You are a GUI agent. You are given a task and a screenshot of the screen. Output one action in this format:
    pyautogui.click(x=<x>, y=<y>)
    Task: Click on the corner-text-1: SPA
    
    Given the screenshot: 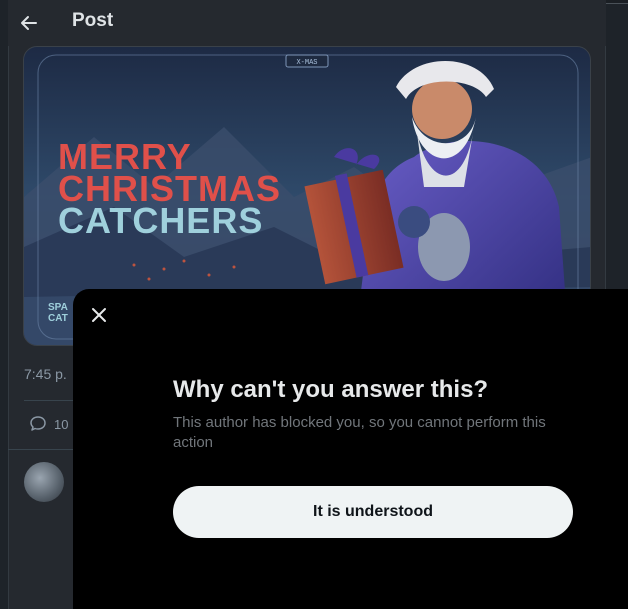 What is the action you would take?
    pyautogui.click(x=58, y=307)
    